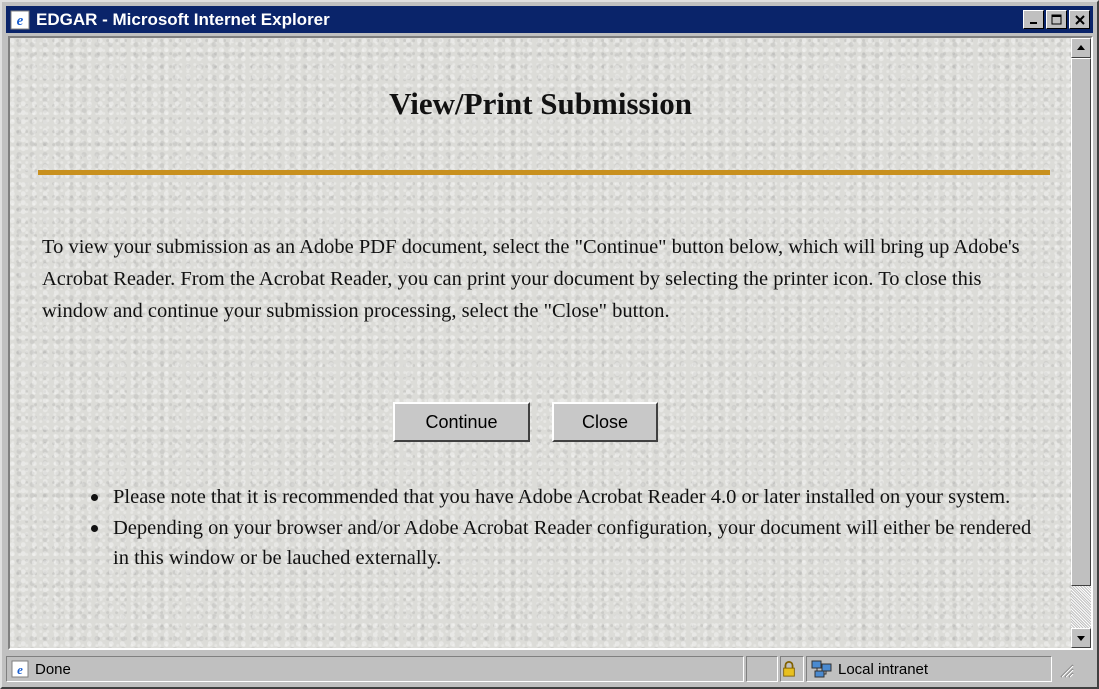  Describe the element at coordinates (883, 669) in the screenshot. I see `zone-text: Local intranet` at that location.